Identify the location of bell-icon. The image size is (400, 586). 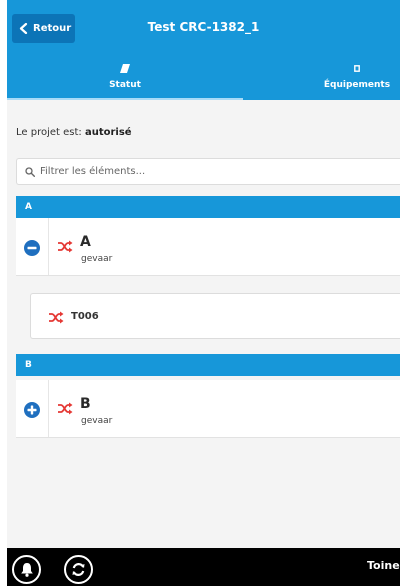
(26, 570).